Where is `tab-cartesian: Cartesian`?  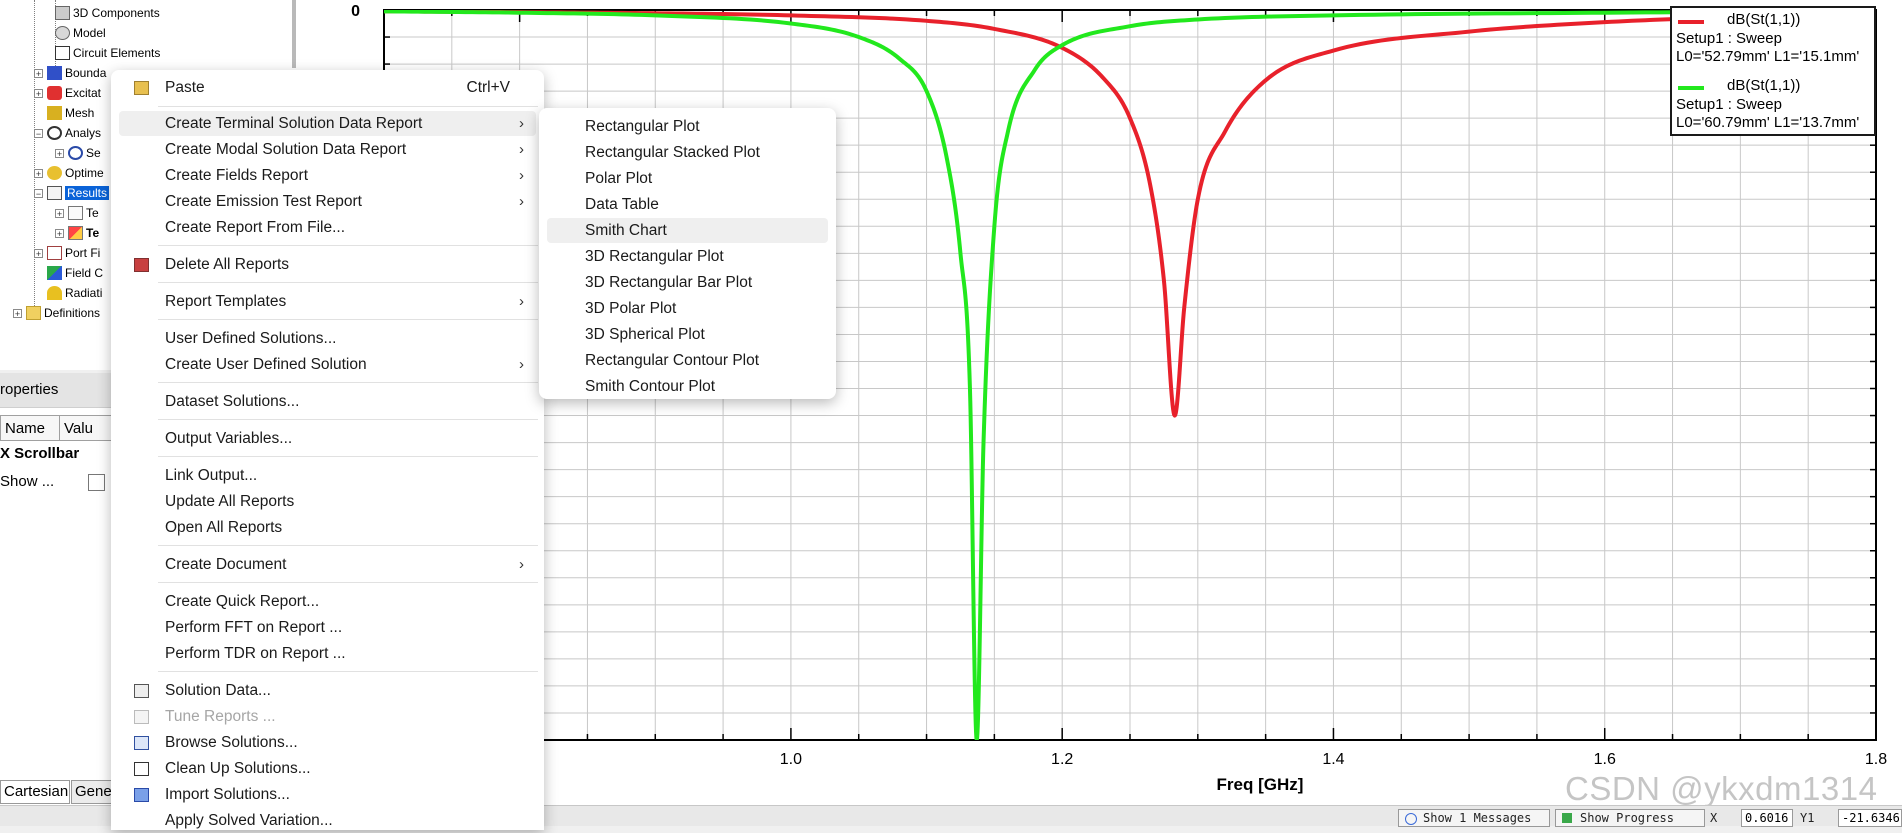
tab-cartesian: Cartesian is located at coordinates (35, 792).